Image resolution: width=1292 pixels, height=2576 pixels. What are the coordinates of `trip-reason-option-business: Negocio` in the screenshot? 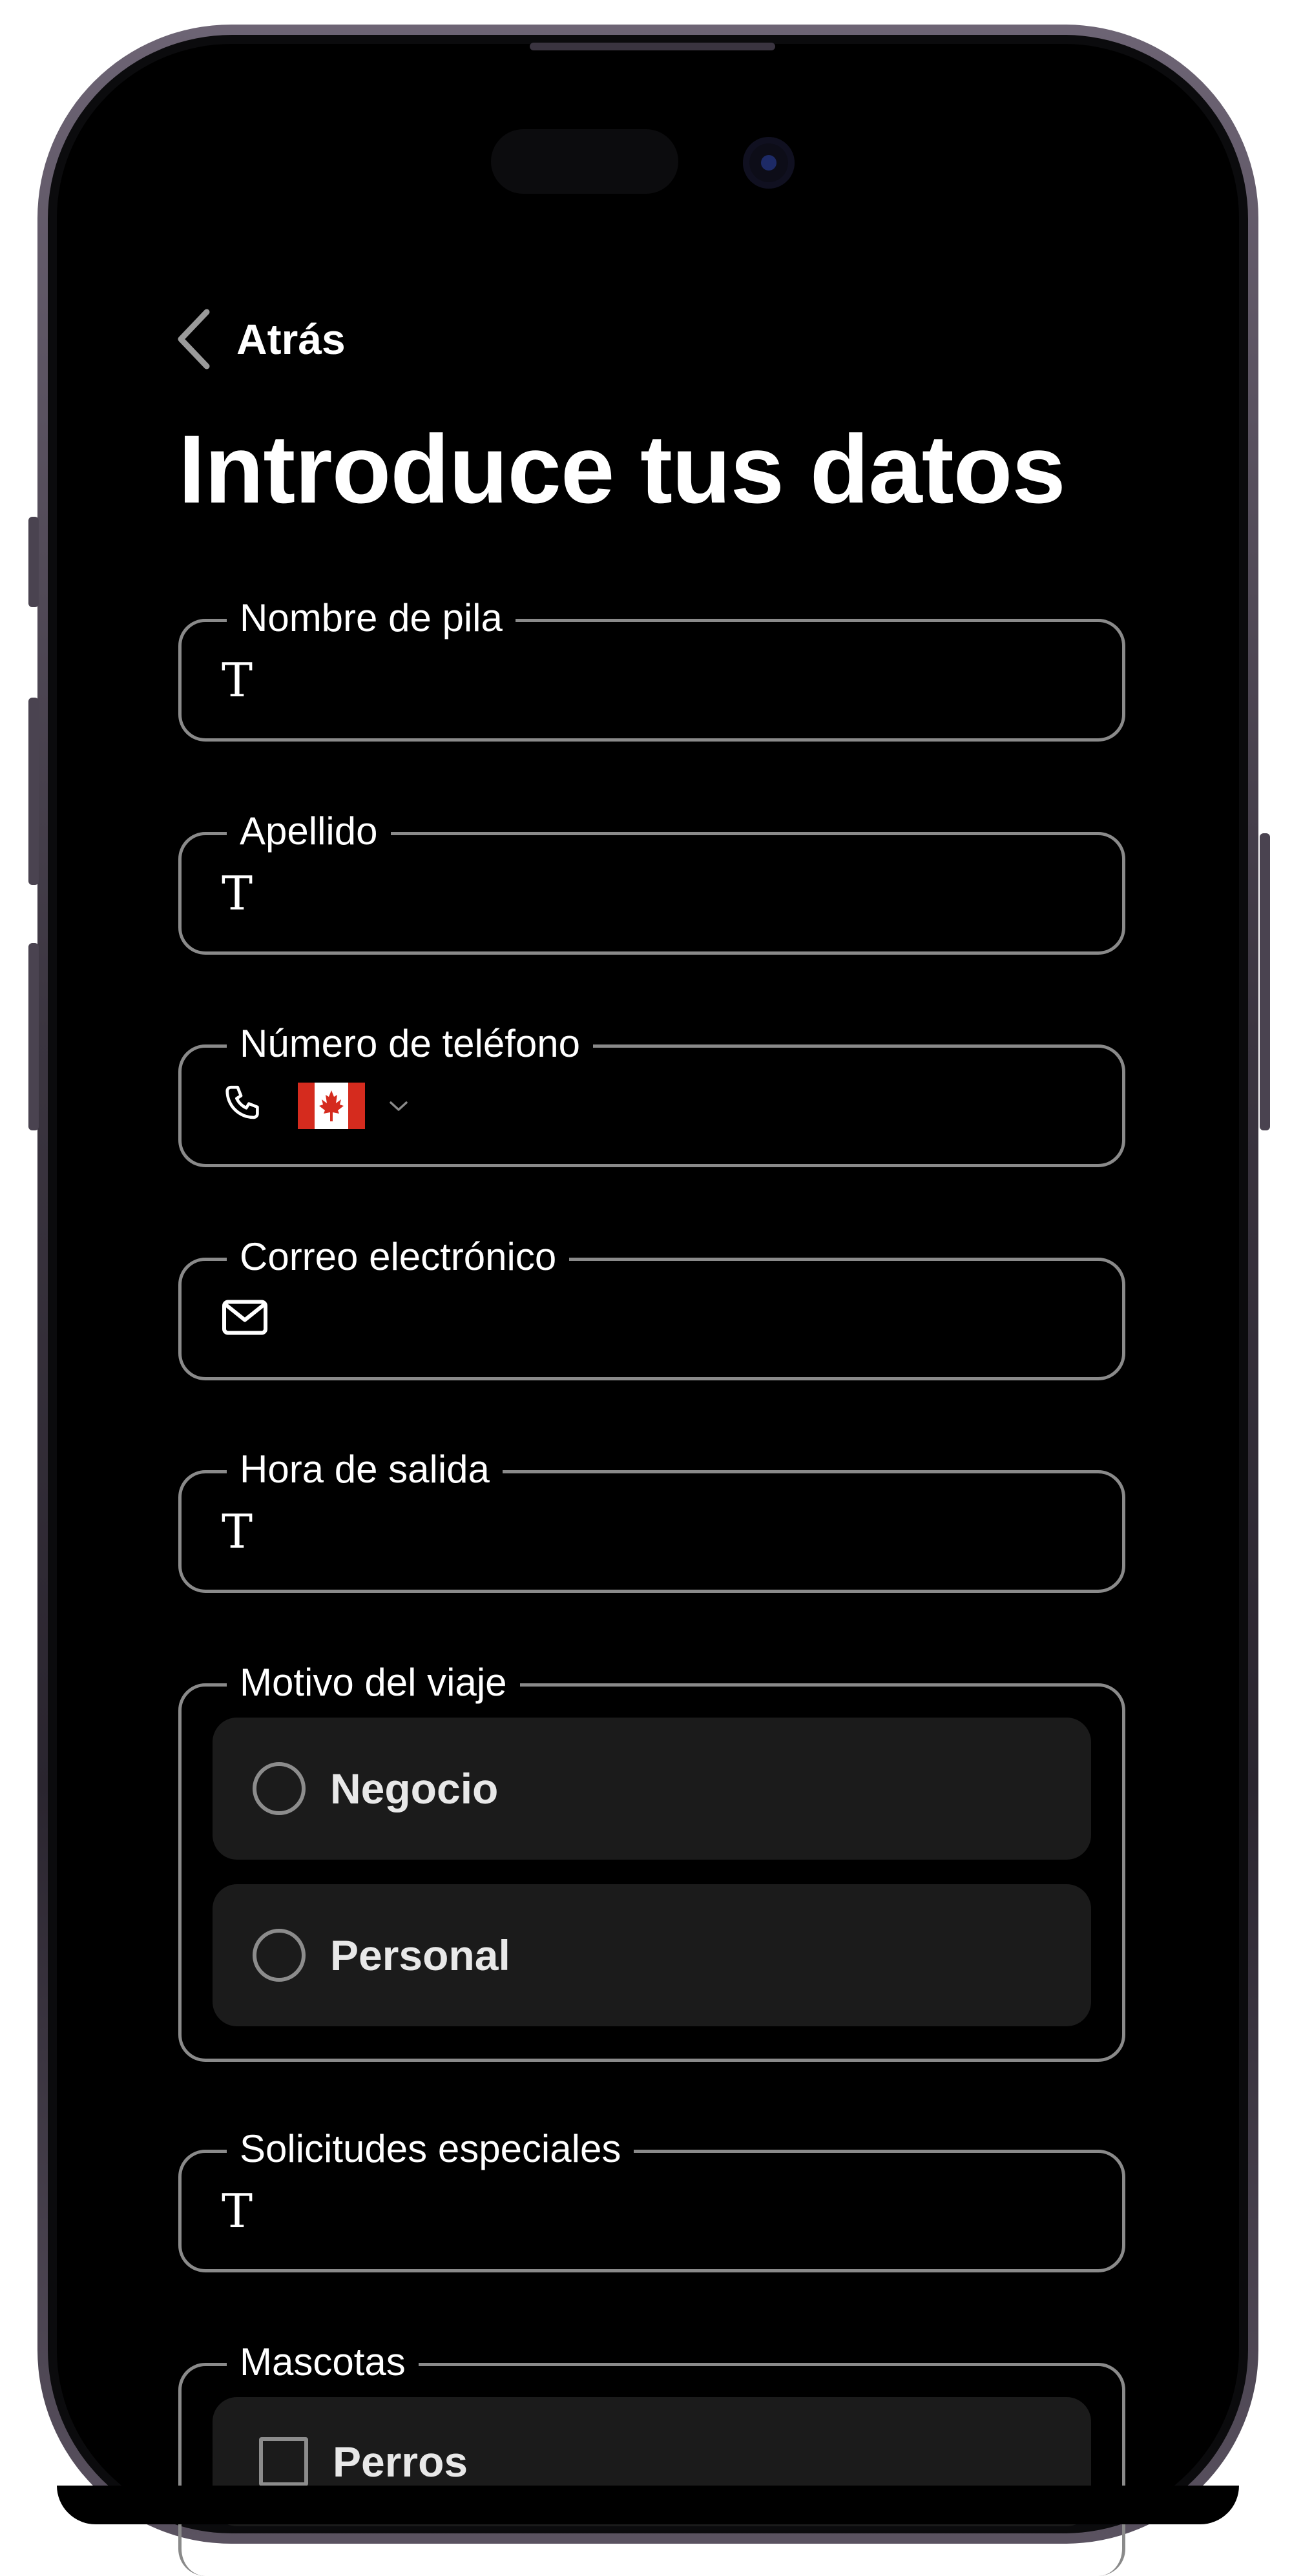 It's located at (652, 1789).